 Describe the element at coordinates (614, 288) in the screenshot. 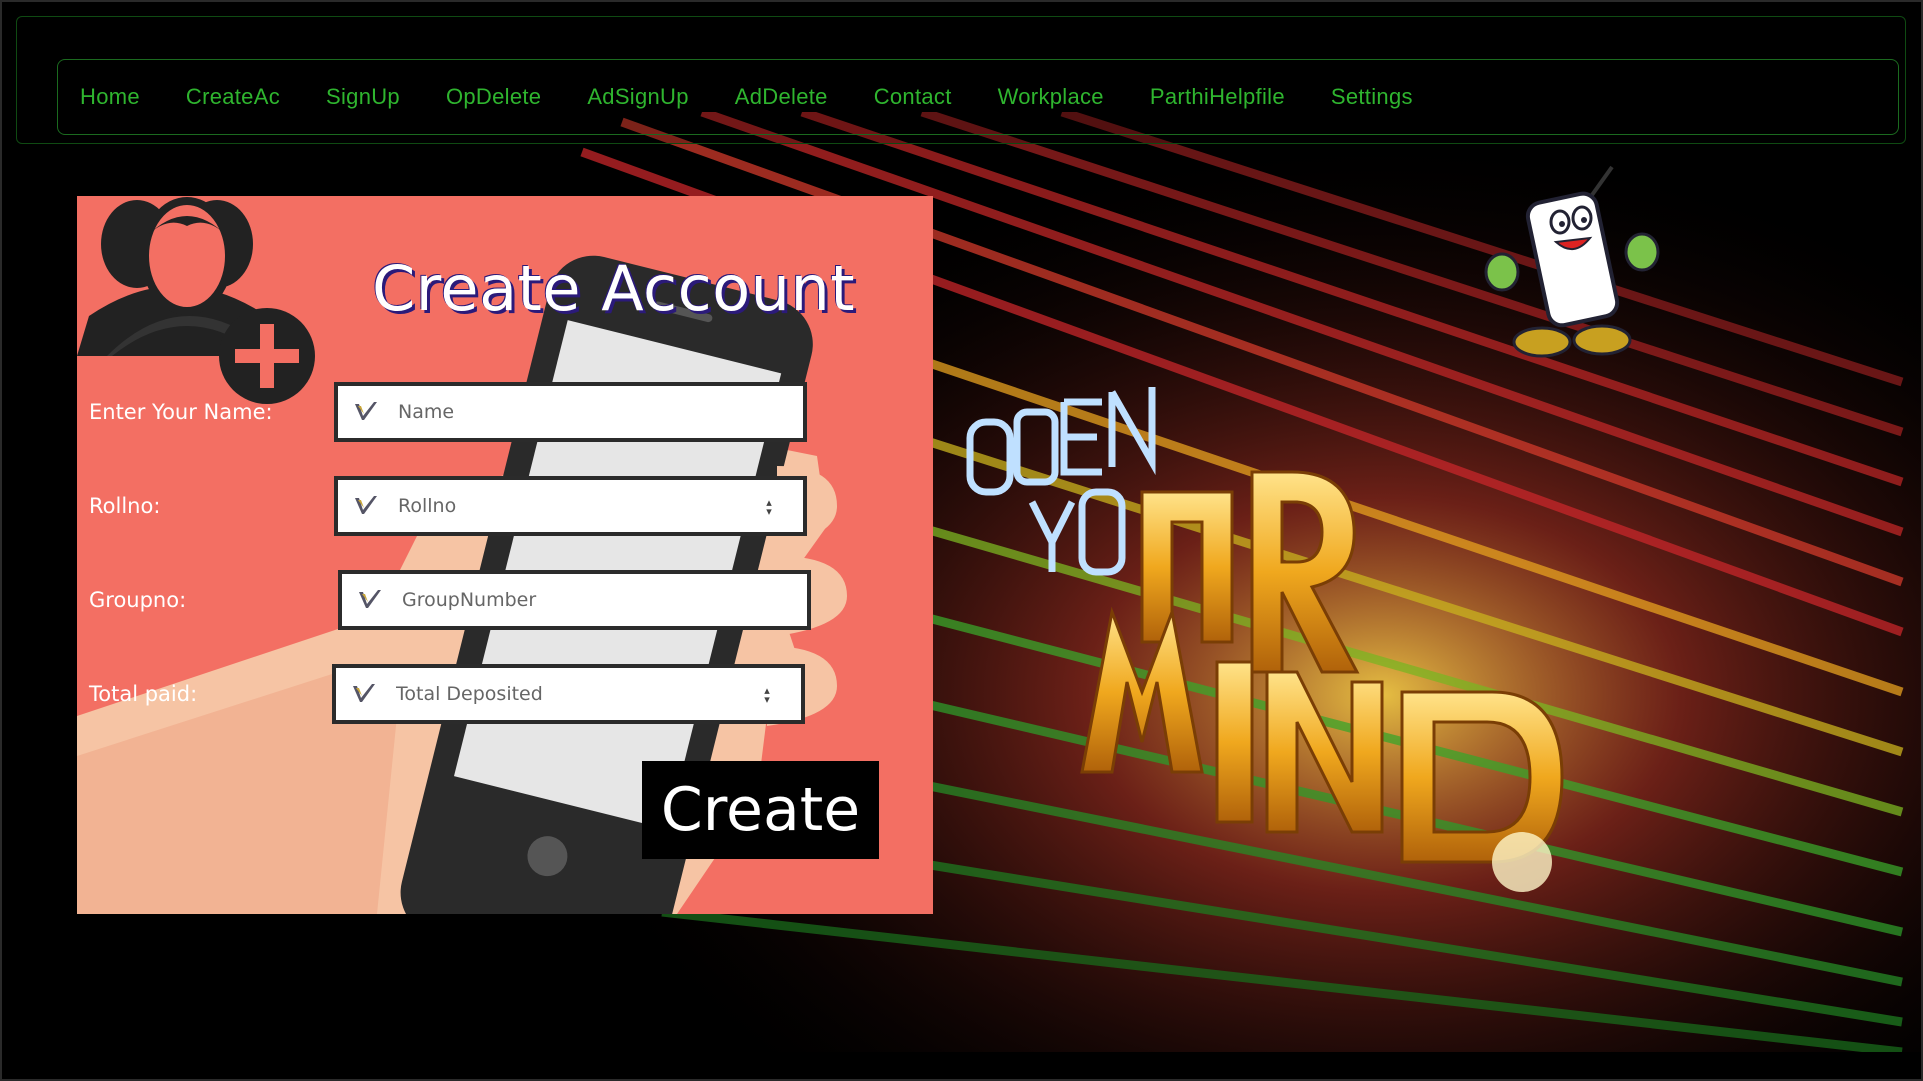

I see `page-title: Create Account` at that location.